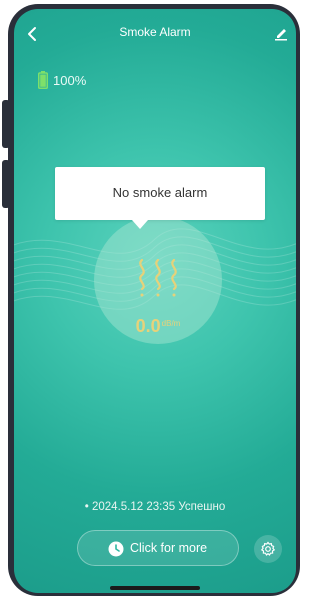 This screenshot has width=320, height=599. What do you see at coordinates (70, 80) in the screenshot?
I see `battery-level: 100%` at bounding box center [70, 80].